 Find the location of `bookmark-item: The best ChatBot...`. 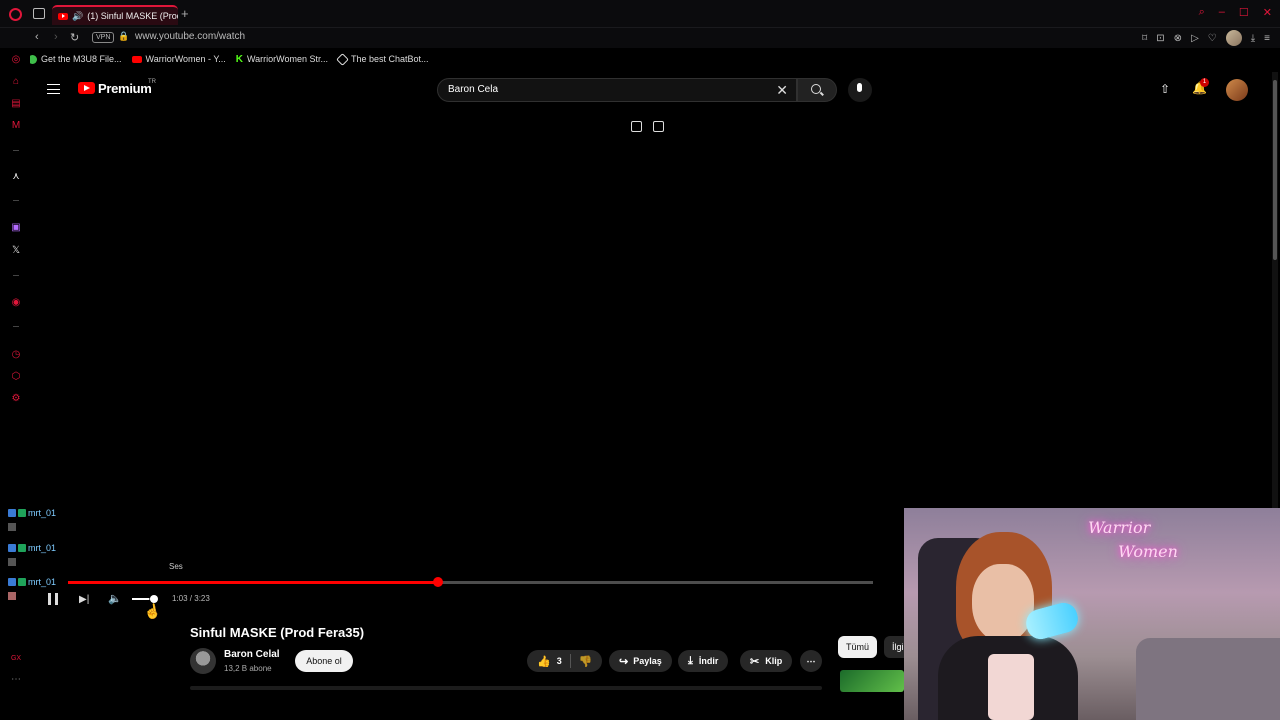

bookmark-item: The best ChatBot... is located at coordinates (382, 59).